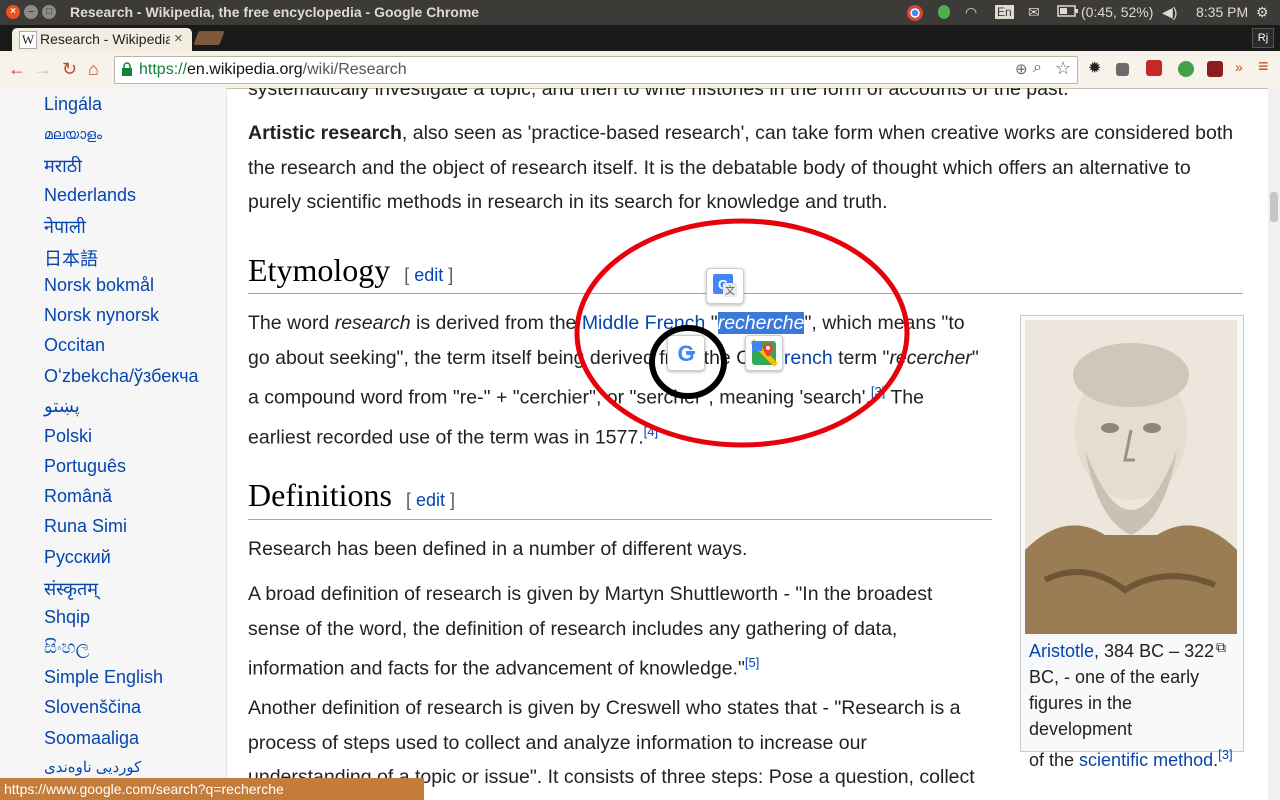 This screenshot has height=800, width=1280. What do you see at coordinates (1154, 651) in the screenshot?
I see `text: , 384 BC – 322` at bounding box center [1154, 651].